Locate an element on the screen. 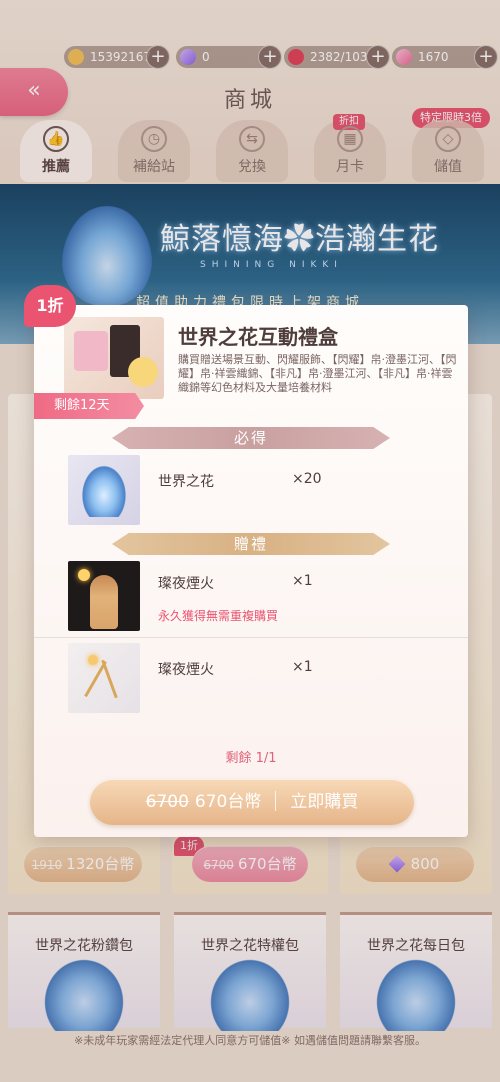 Image resolution: width=500 pixels, height=1082 pixels. flower-image is located at coordinates (104, 490).